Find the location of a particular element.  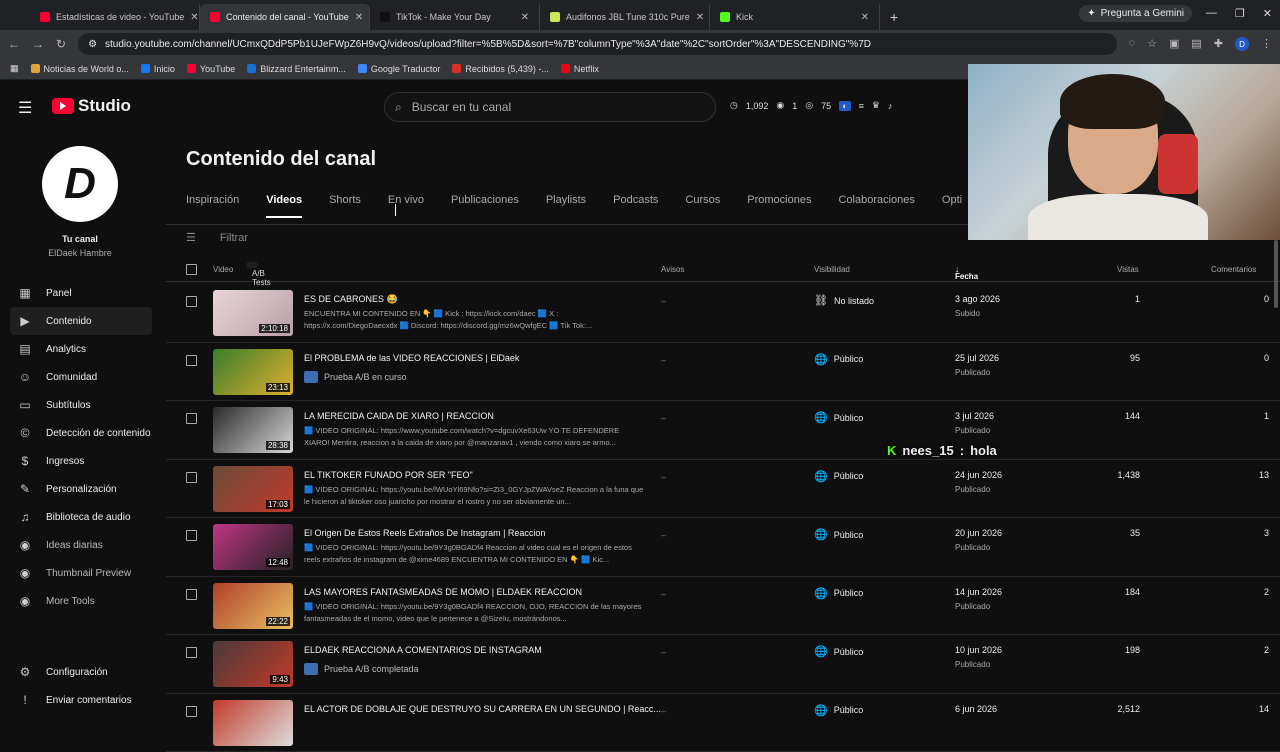

video-thumbnail: 9:43 is located at coordinates (253, 664).